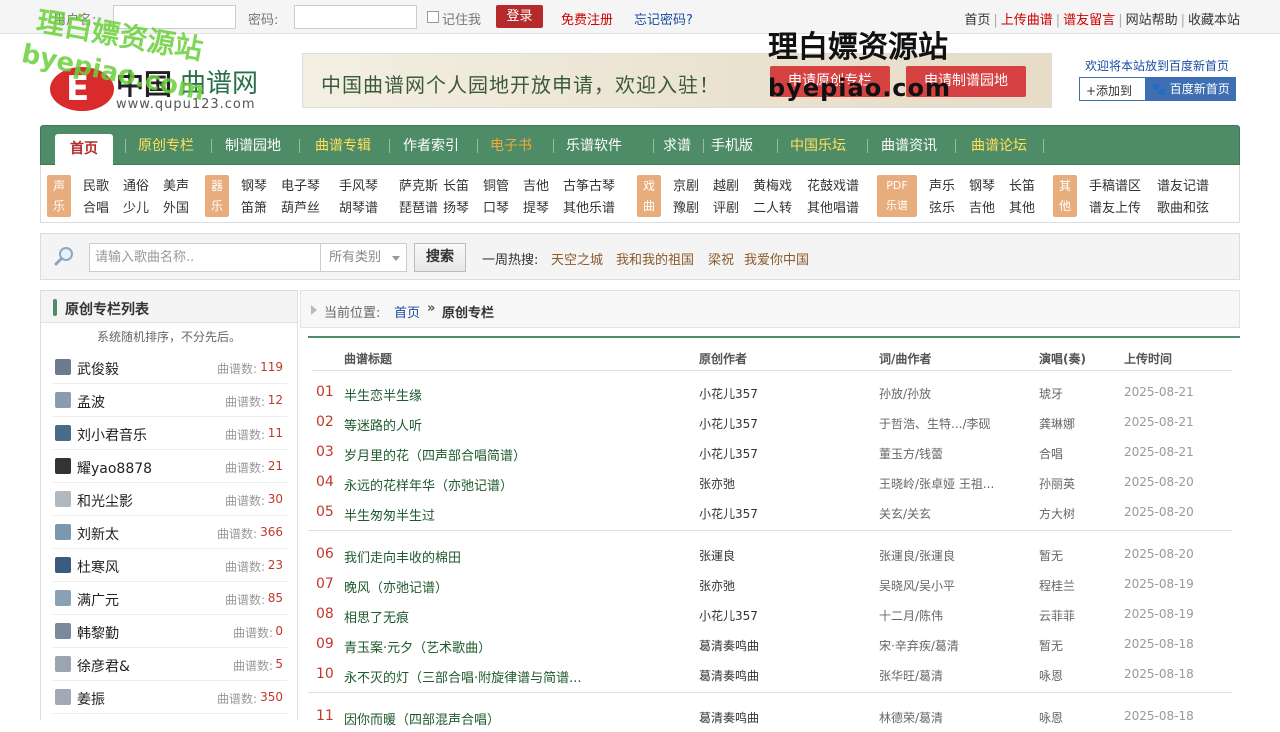 This screenshot has width=1280, height=732. I want to click on category-link: 评剧, so click(726, 206).